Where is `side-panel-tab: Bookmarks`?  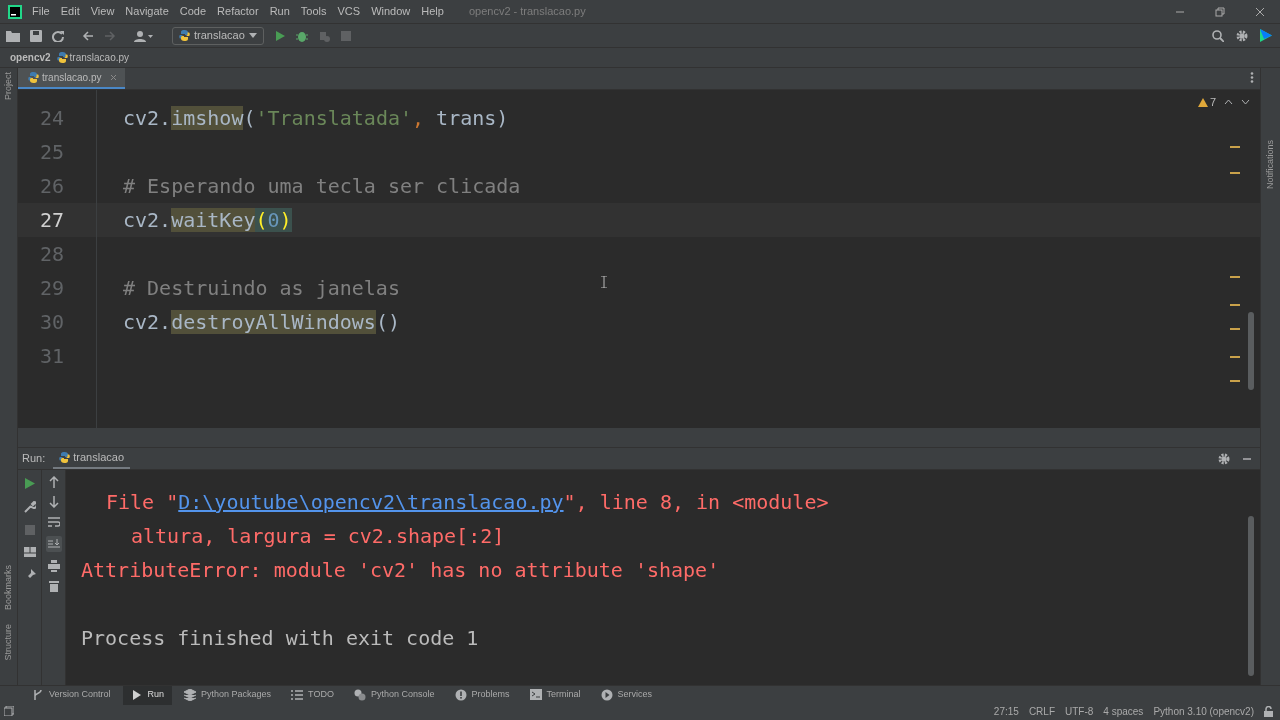 side-panel-tab: Bookmarks is located at coordinates (8, 588).